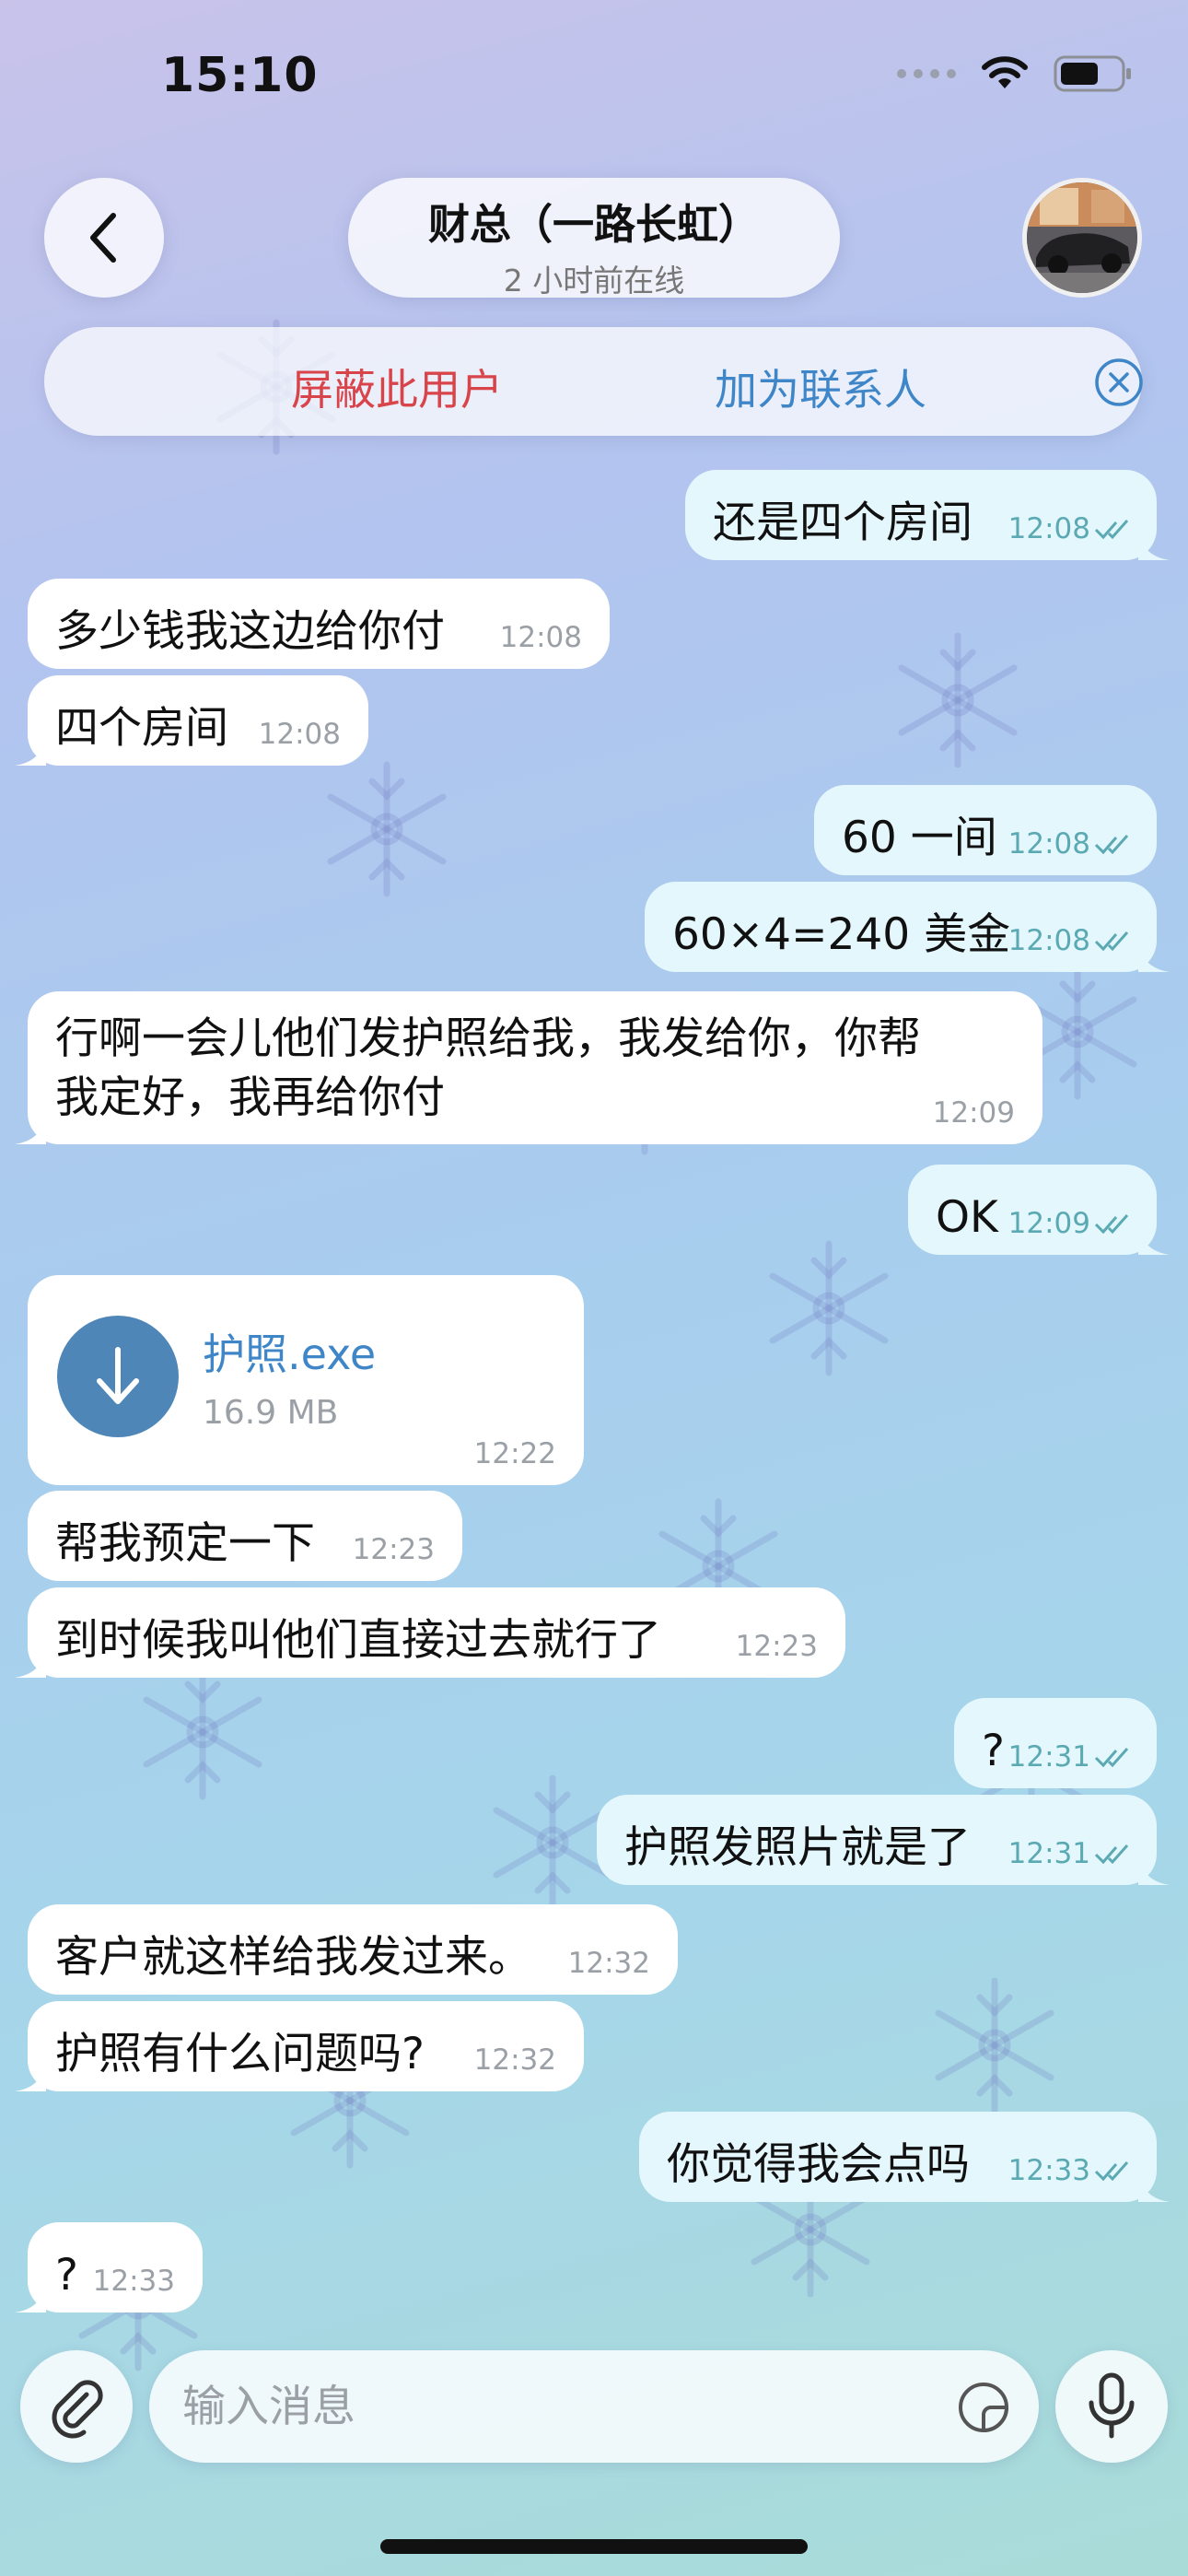  I want to click on message-text: 到时候我叫他们直接过去就行了, so click(358, 1640).